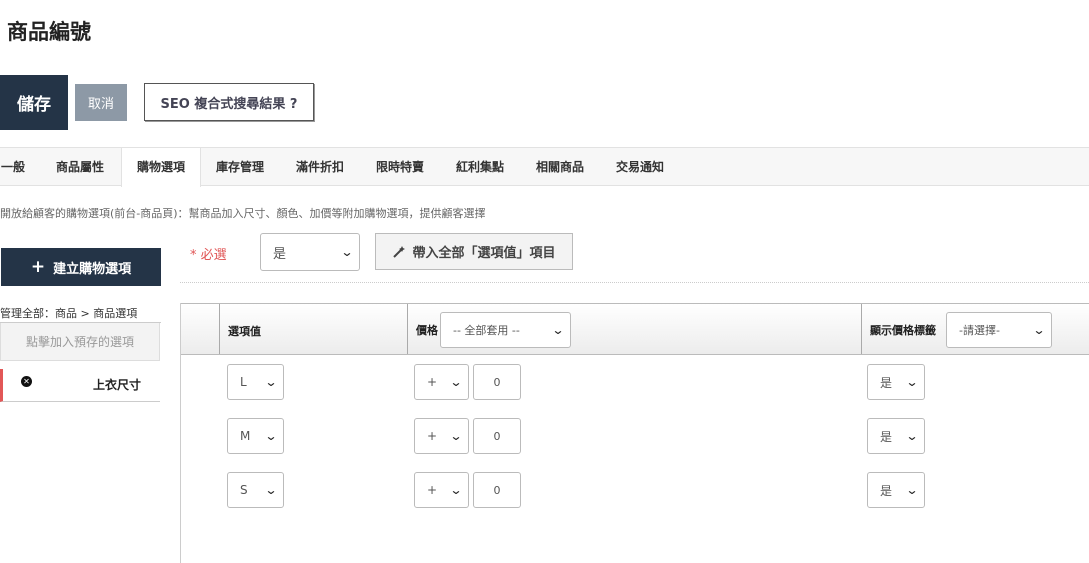  What do you see at coordinates (80, 385) in the screenshot?
I see `option-list-item: ✕ 上衣尺寸` at bounding box center [80, 385].